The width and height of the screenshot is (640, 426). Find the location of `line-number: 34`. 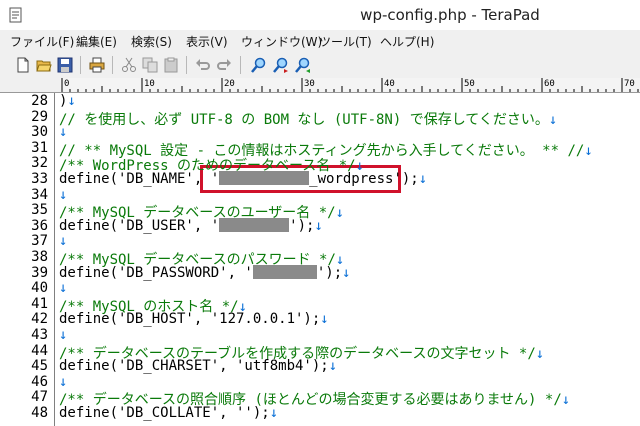

line-number: 34 is located at coordinates (39, 194).